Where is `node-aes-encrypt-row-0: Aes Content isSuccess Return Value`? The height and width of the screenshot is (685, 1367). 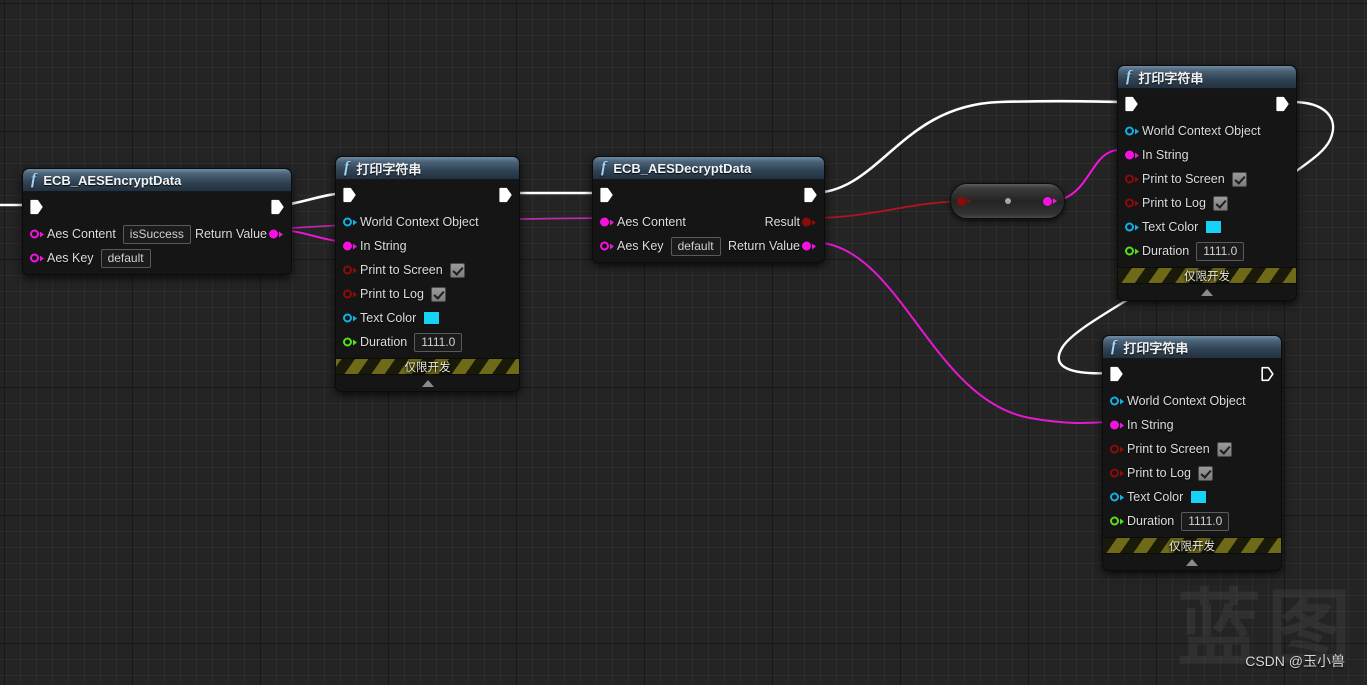
node-aes-encrypt-row-0: Aes Content isSuccess Return Value is located at coordinates (157, 234).